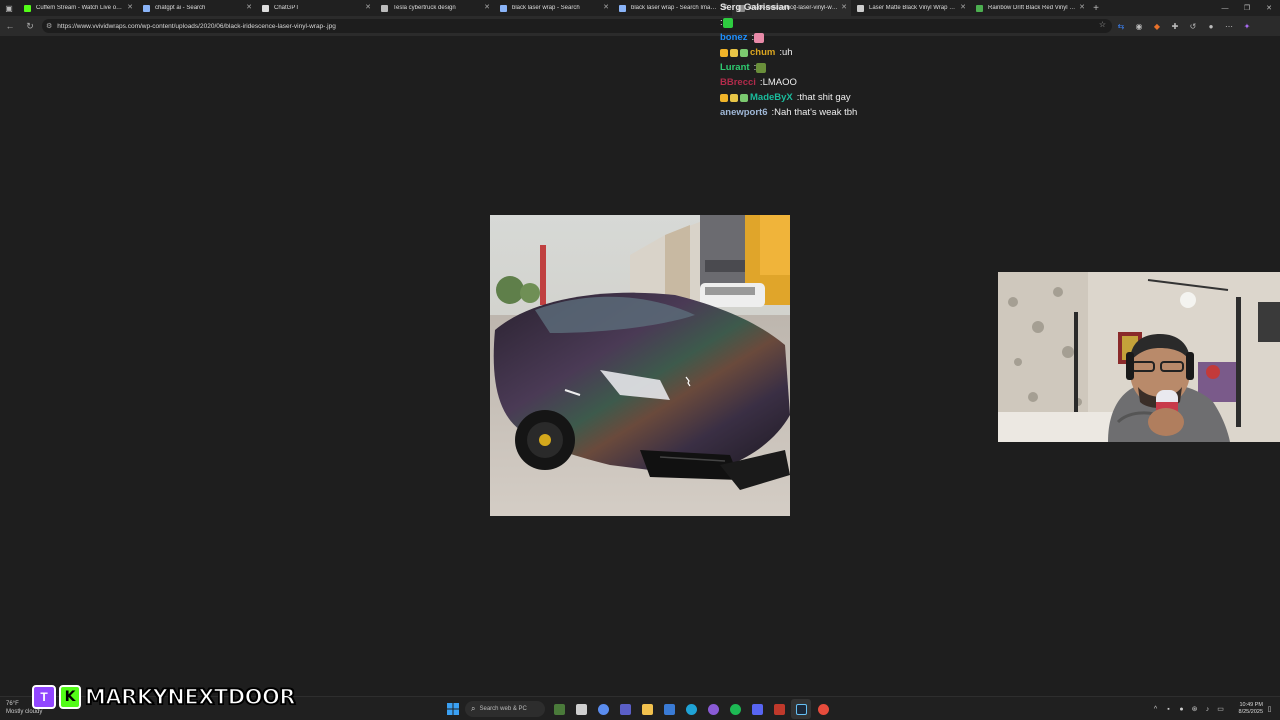  Describe the element at coordinates (920, 82) in the screenshot. I see `chat-message: BBrecci: LMAOO` at that location.